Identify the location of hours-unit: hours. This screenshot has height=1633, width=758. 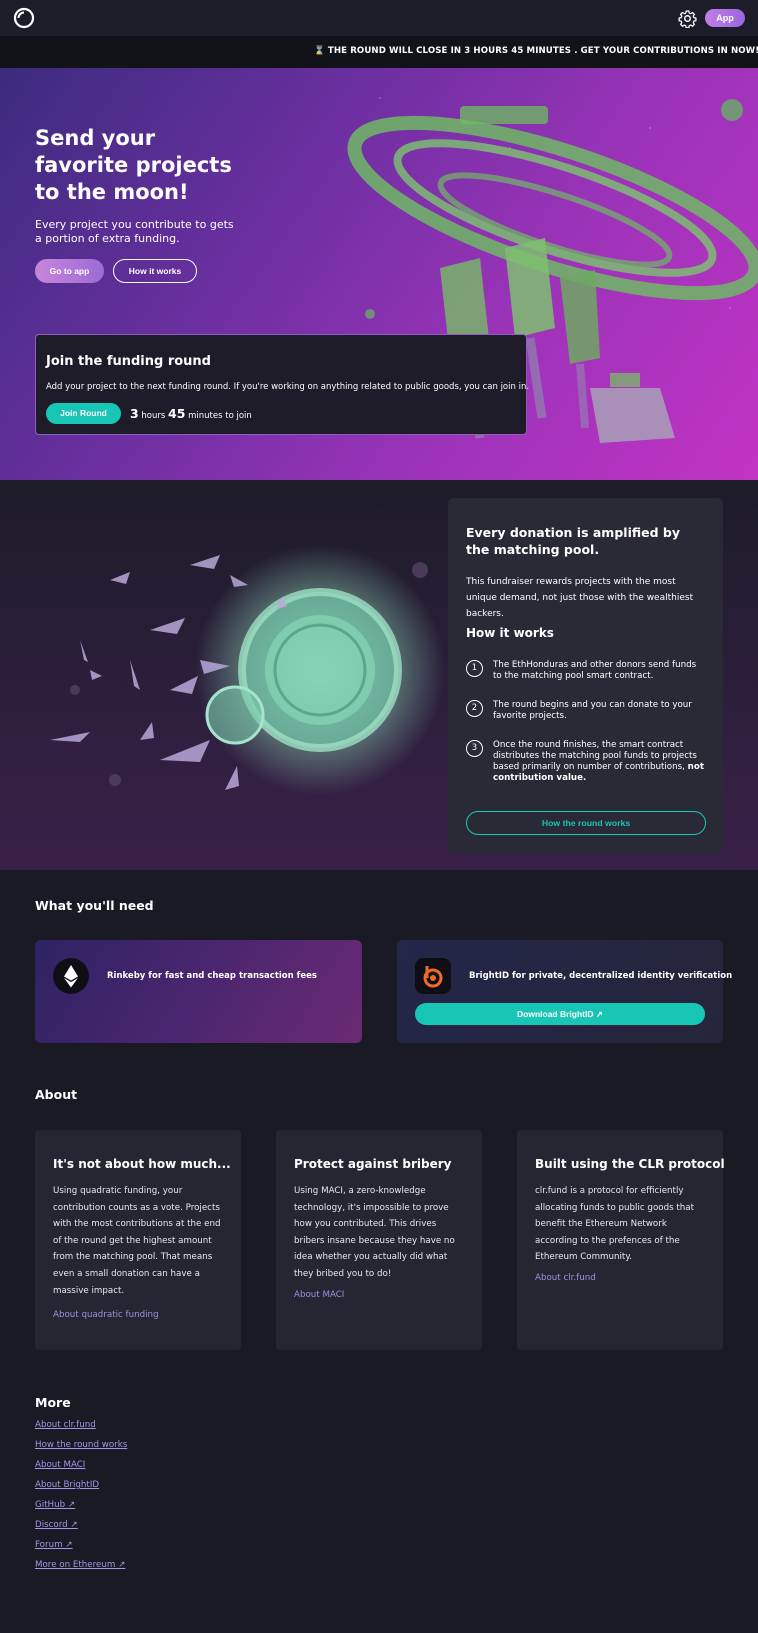
(153, 416).